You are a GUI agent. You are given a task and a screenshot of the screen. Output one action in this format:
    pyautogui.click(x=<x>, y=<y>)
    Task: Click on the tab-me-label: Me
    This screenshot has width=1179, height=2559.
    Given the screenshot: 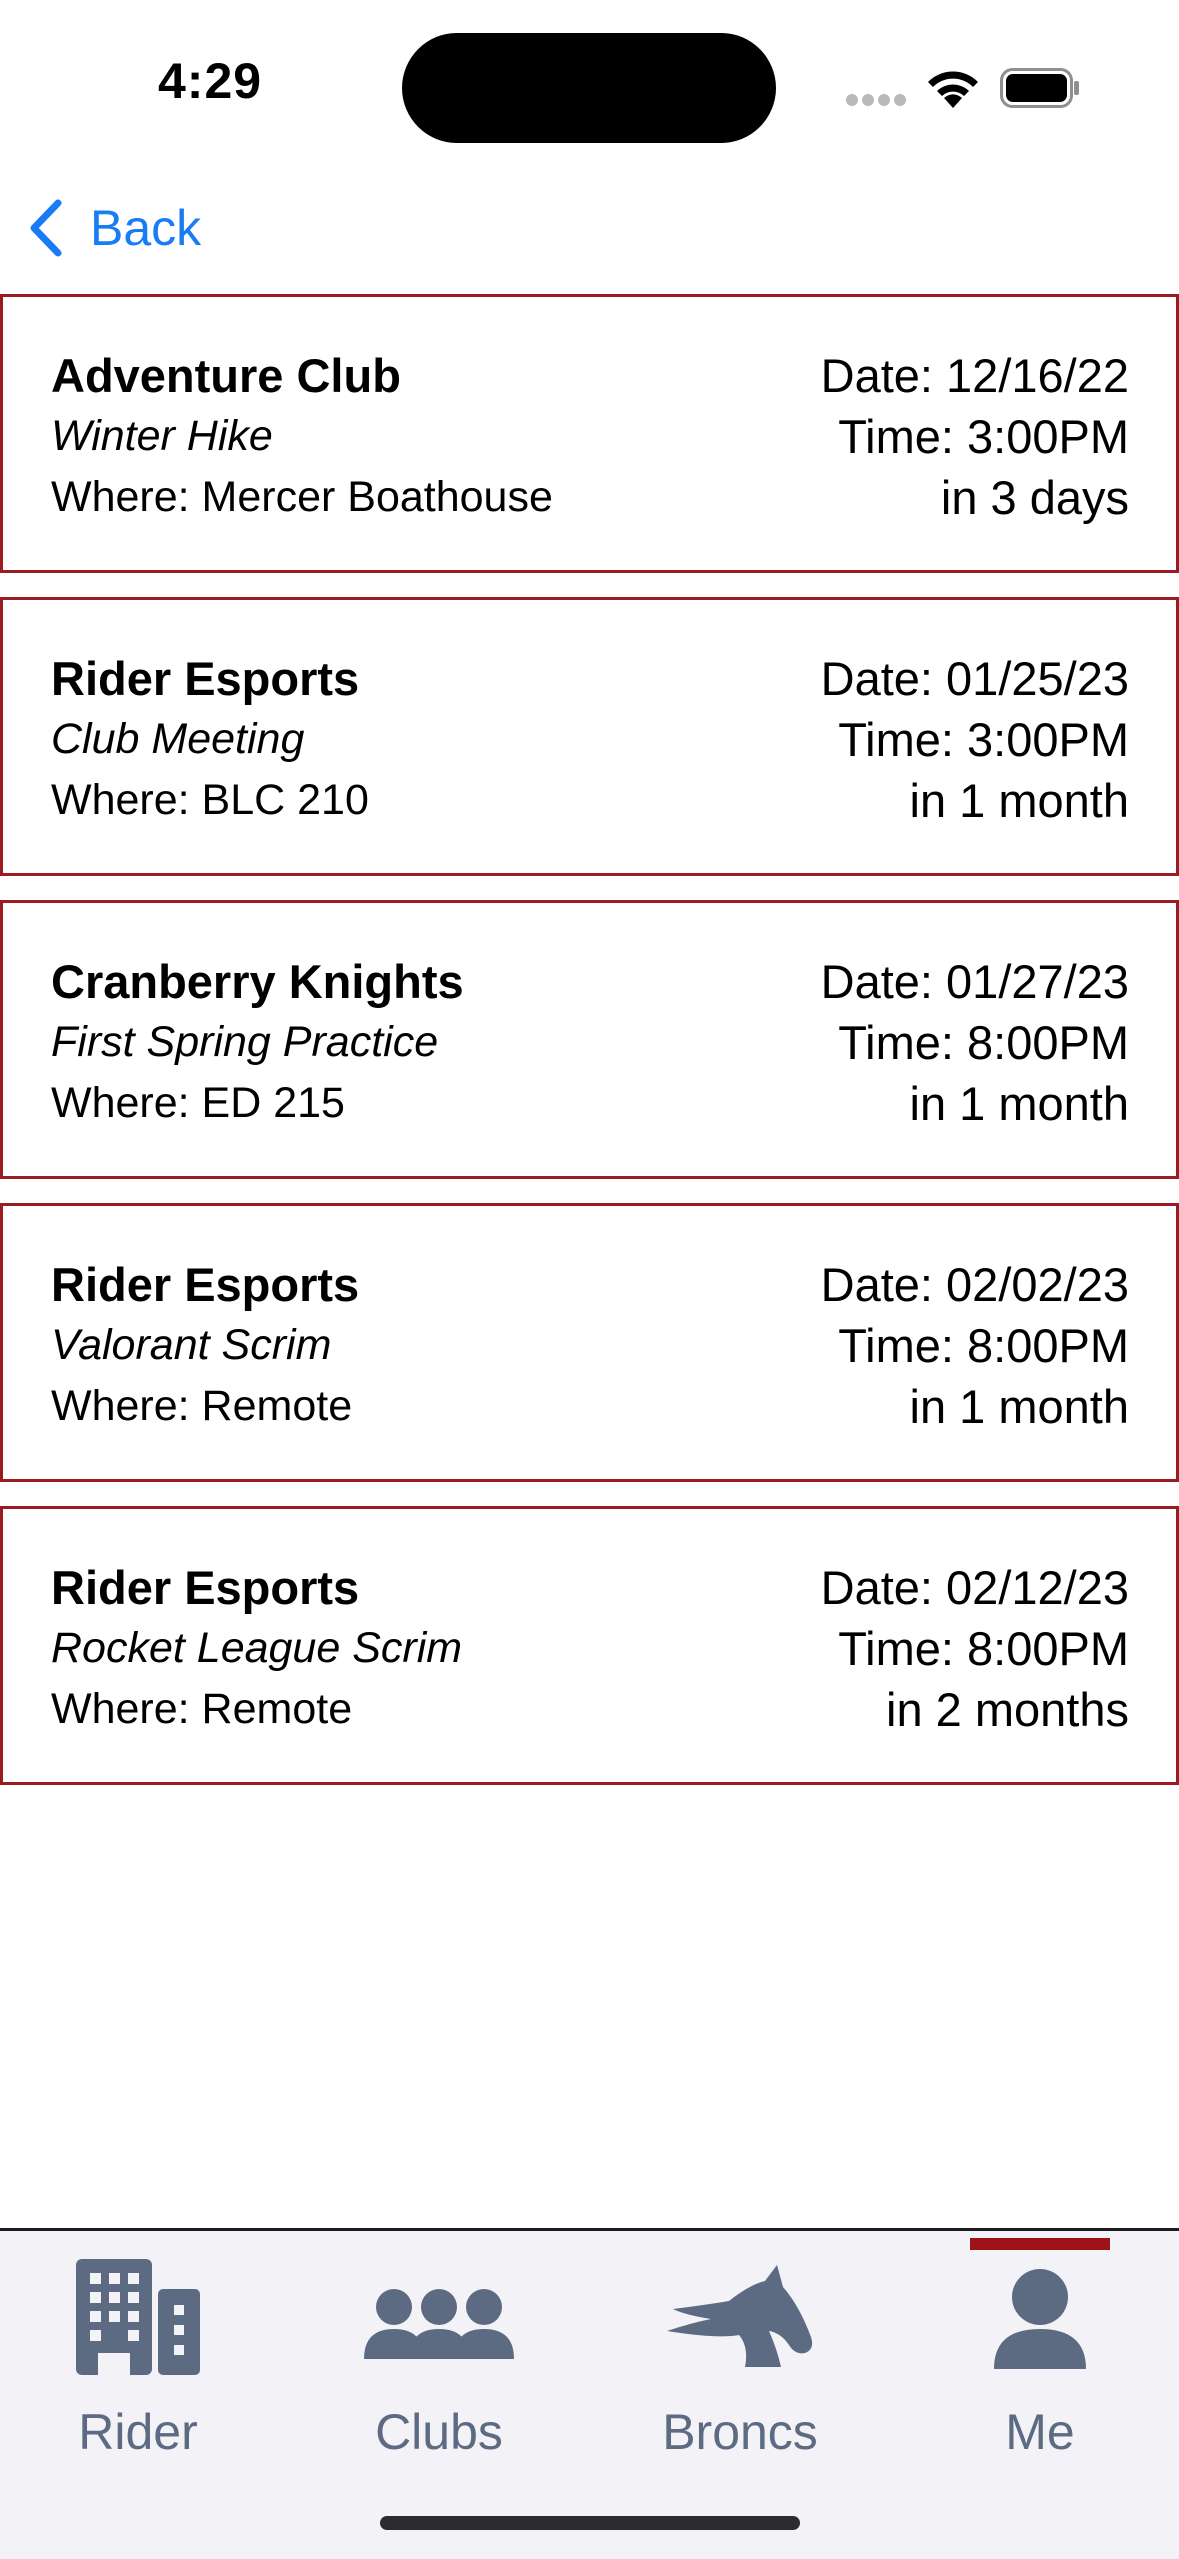 What is the action you would take?
    pyautogui.click(x=1040, y=2432)
    